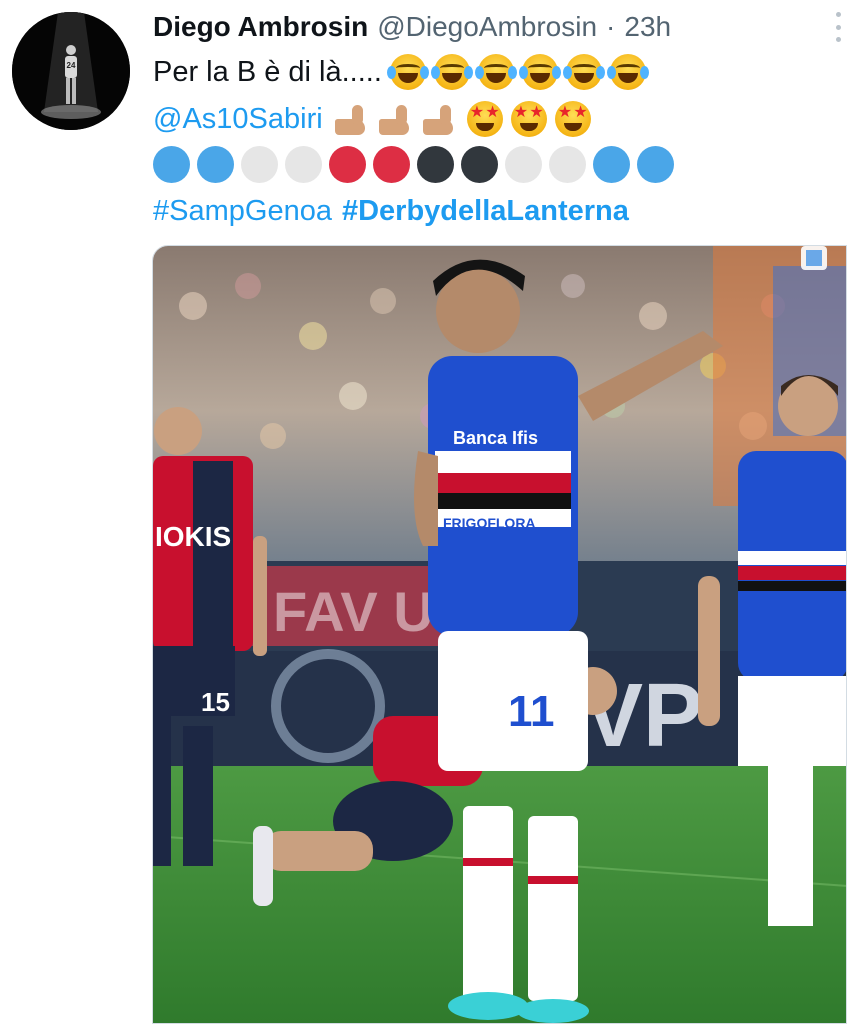  What do you see at coordinates (485, 211) in the screenshot?
I see `hashtag-derby-link: #DerbydellaLanterna` at bounding box center [485, 211].